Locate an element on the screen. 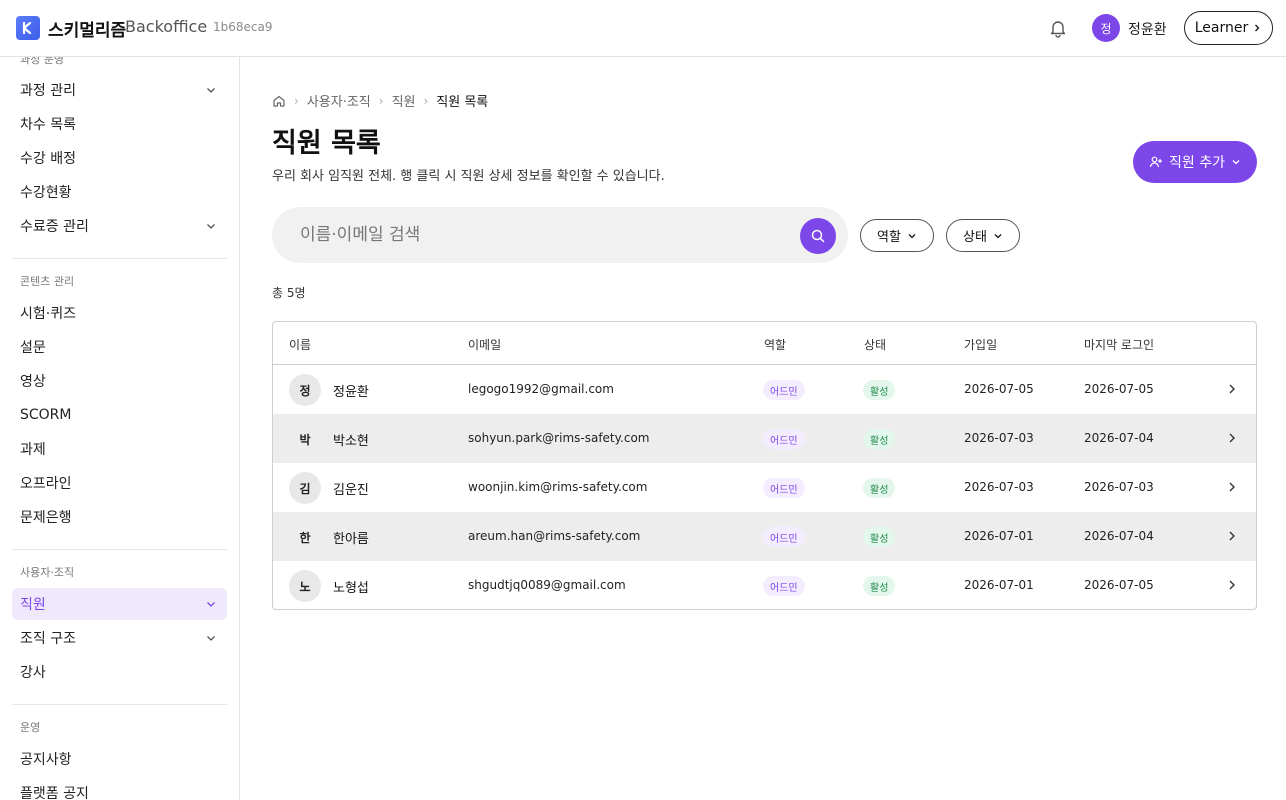  employee-name: 김운진 is located at coordinates (351, 490).